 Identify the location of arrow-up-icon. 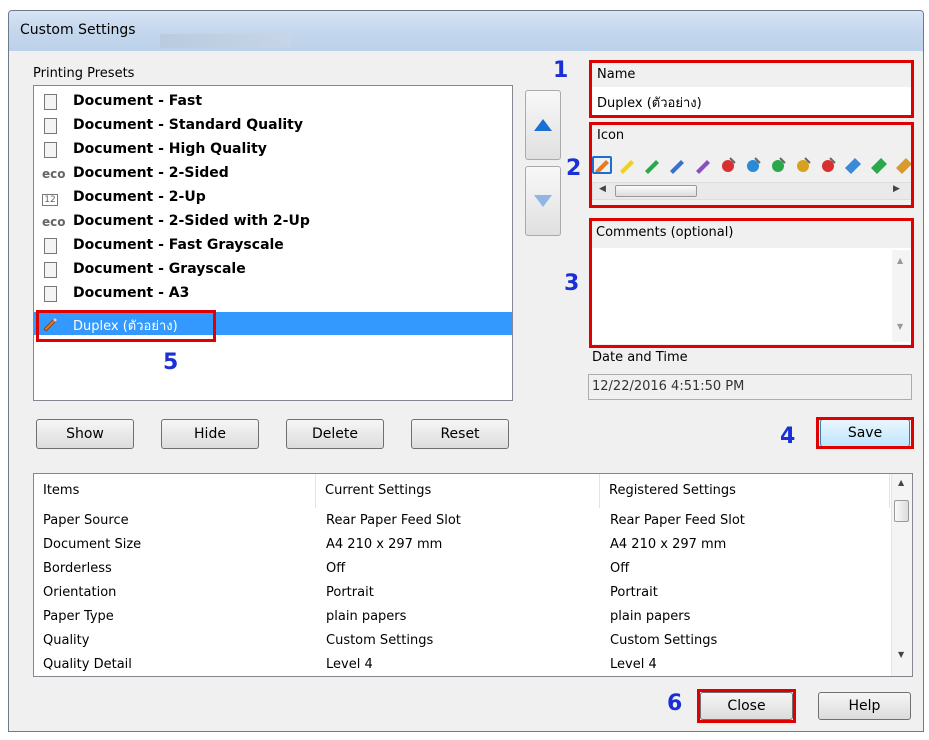
(543, 125).